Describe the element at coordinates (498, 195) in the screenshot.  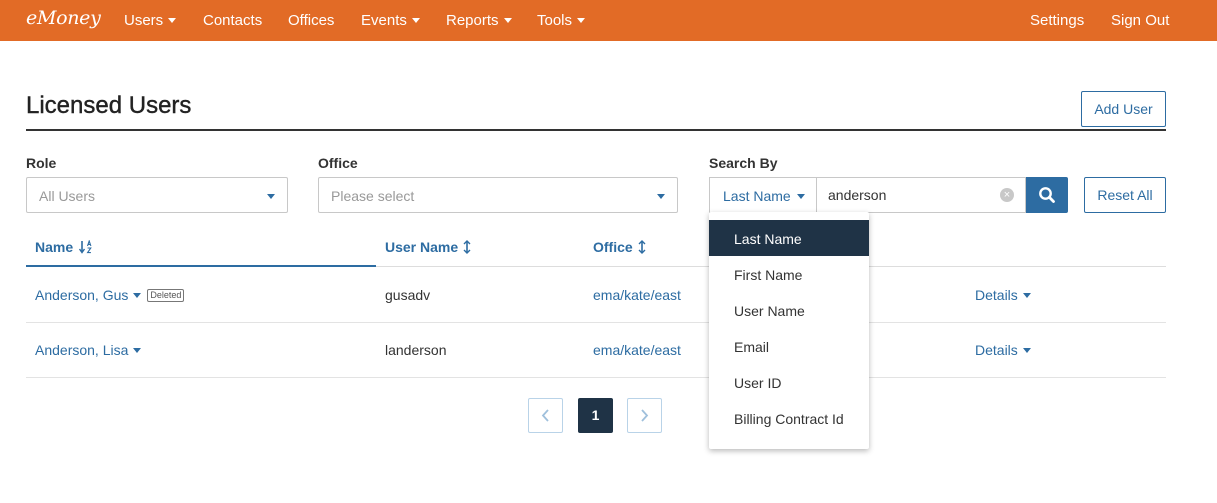
I see `office-select: Please select` at that location.